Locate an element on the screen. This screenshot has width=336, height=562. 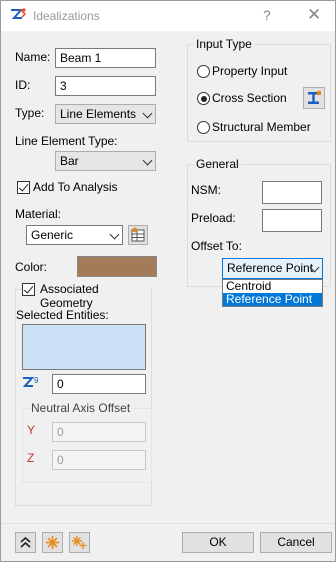
collapse-button is located at coordinates (25, 542).